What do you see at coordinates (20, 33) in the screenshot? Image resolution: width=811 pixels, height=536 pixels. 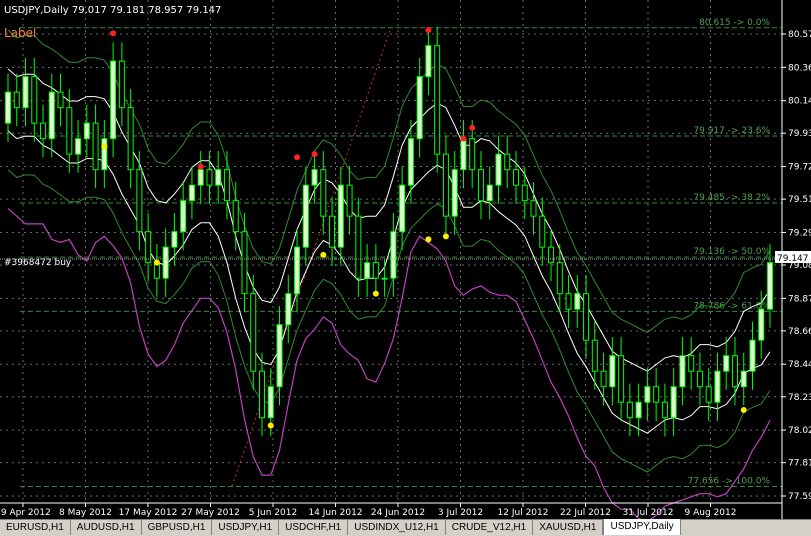 I see `label-object: Label` at bounding box center [20, 33].